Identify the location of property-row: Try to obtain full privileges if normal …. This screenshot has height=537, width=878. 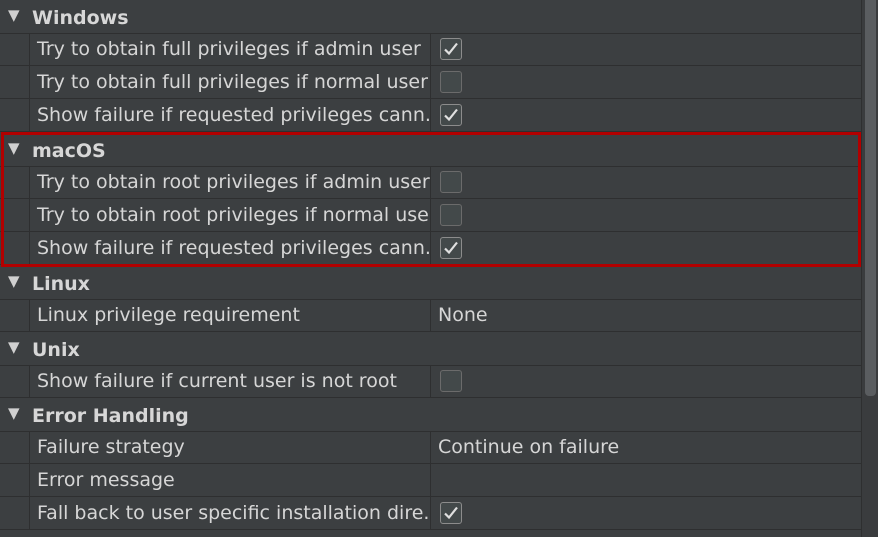
(430, 82).